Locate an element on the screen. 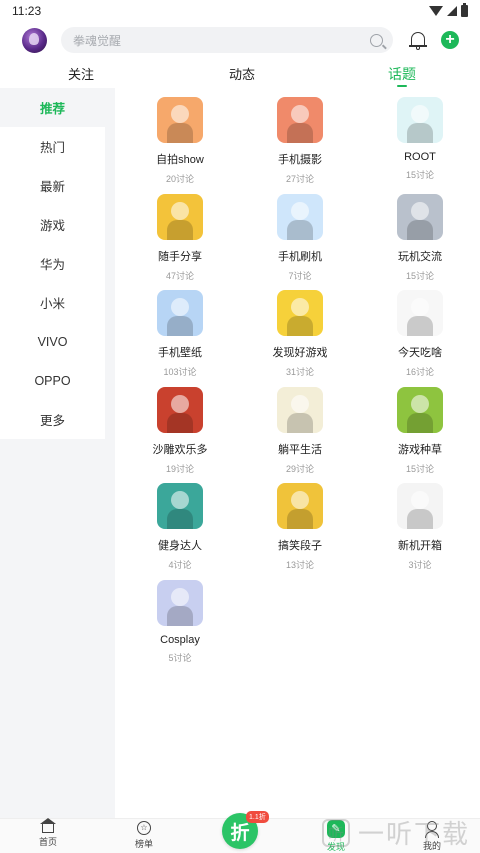  notification-bell-icon is located at coordinates (418, 40).